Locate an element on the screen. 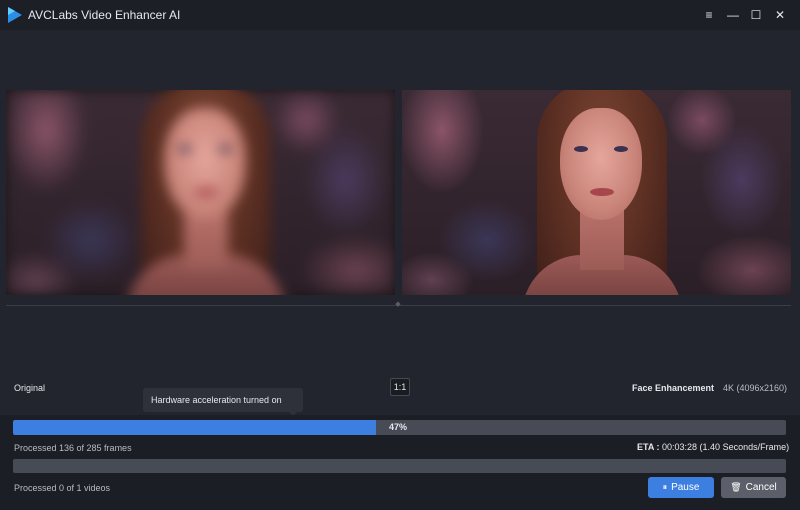 This screenshot has height=510, width=800. pause-icon: ⏸ is located at coordinates (665, 487).